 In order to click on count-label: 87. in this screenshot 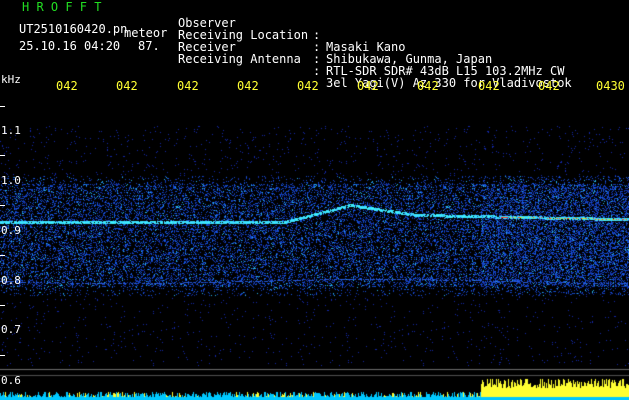, I will do `click(149, 46)`.